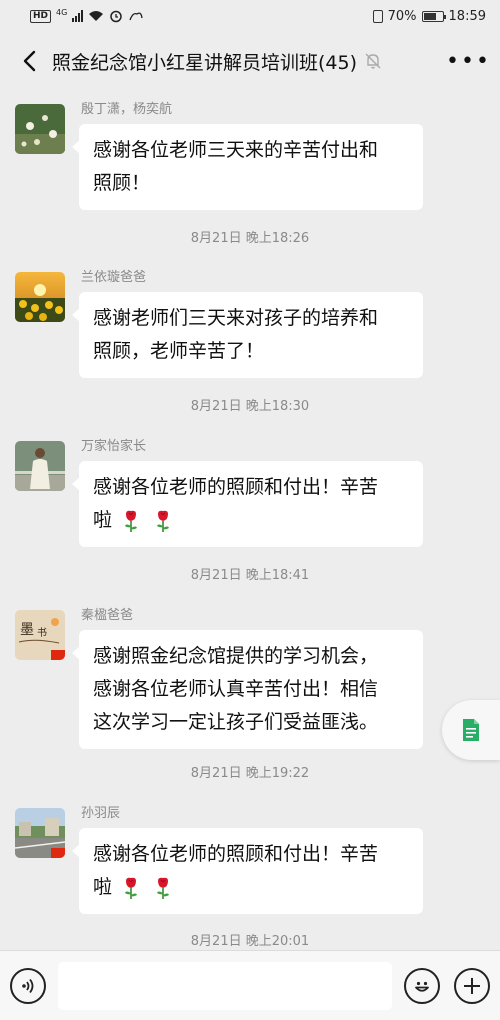 The height and width of the screenshot is (1020, 500). What do you see at coordinates (250, 575) in the screenshot?
I see `timestamp: 8月21日 晚上18:41` at bounding box center [250, 575].